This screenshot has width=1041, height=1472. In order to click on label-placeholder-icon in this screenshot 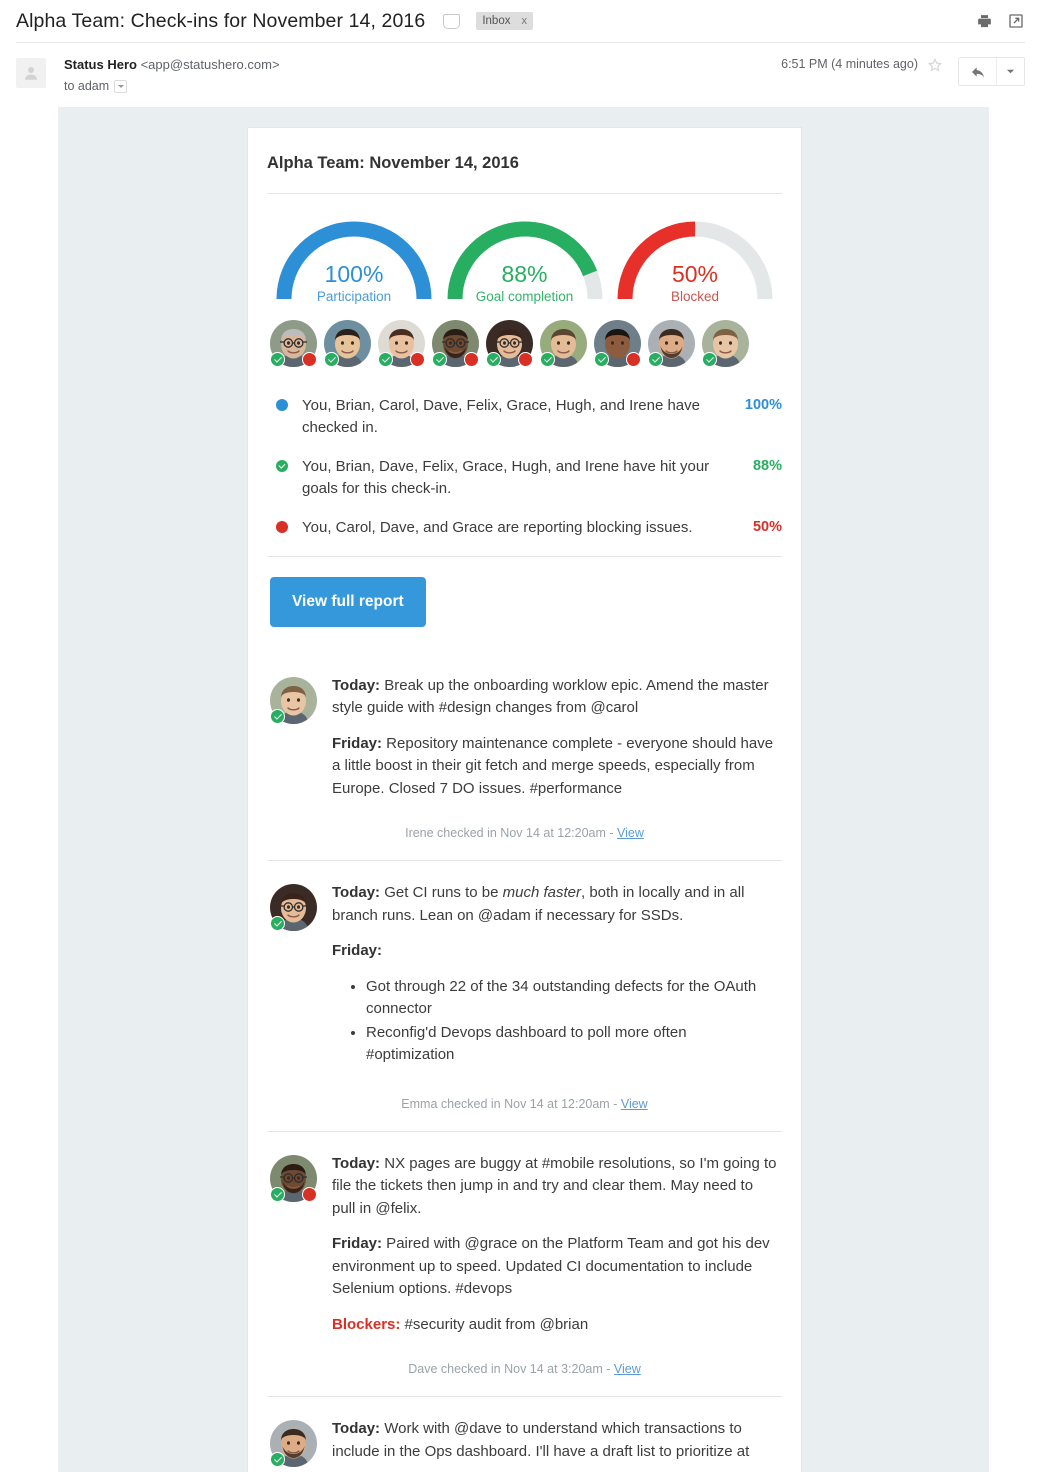, I will do `click(452, 21)`.